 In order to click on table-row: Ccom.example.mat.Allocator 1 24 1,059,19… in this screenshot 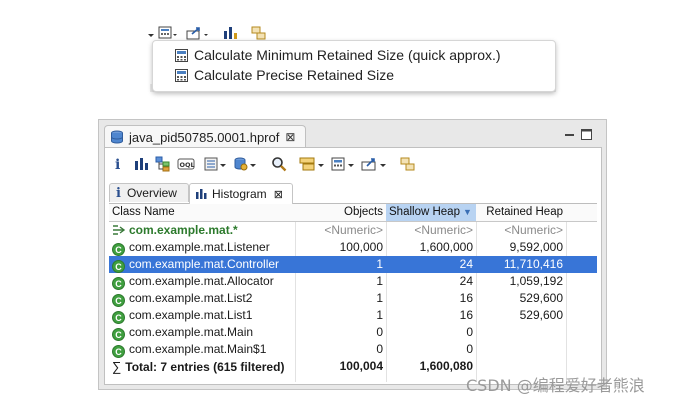, I will do `click(353, 281)`.